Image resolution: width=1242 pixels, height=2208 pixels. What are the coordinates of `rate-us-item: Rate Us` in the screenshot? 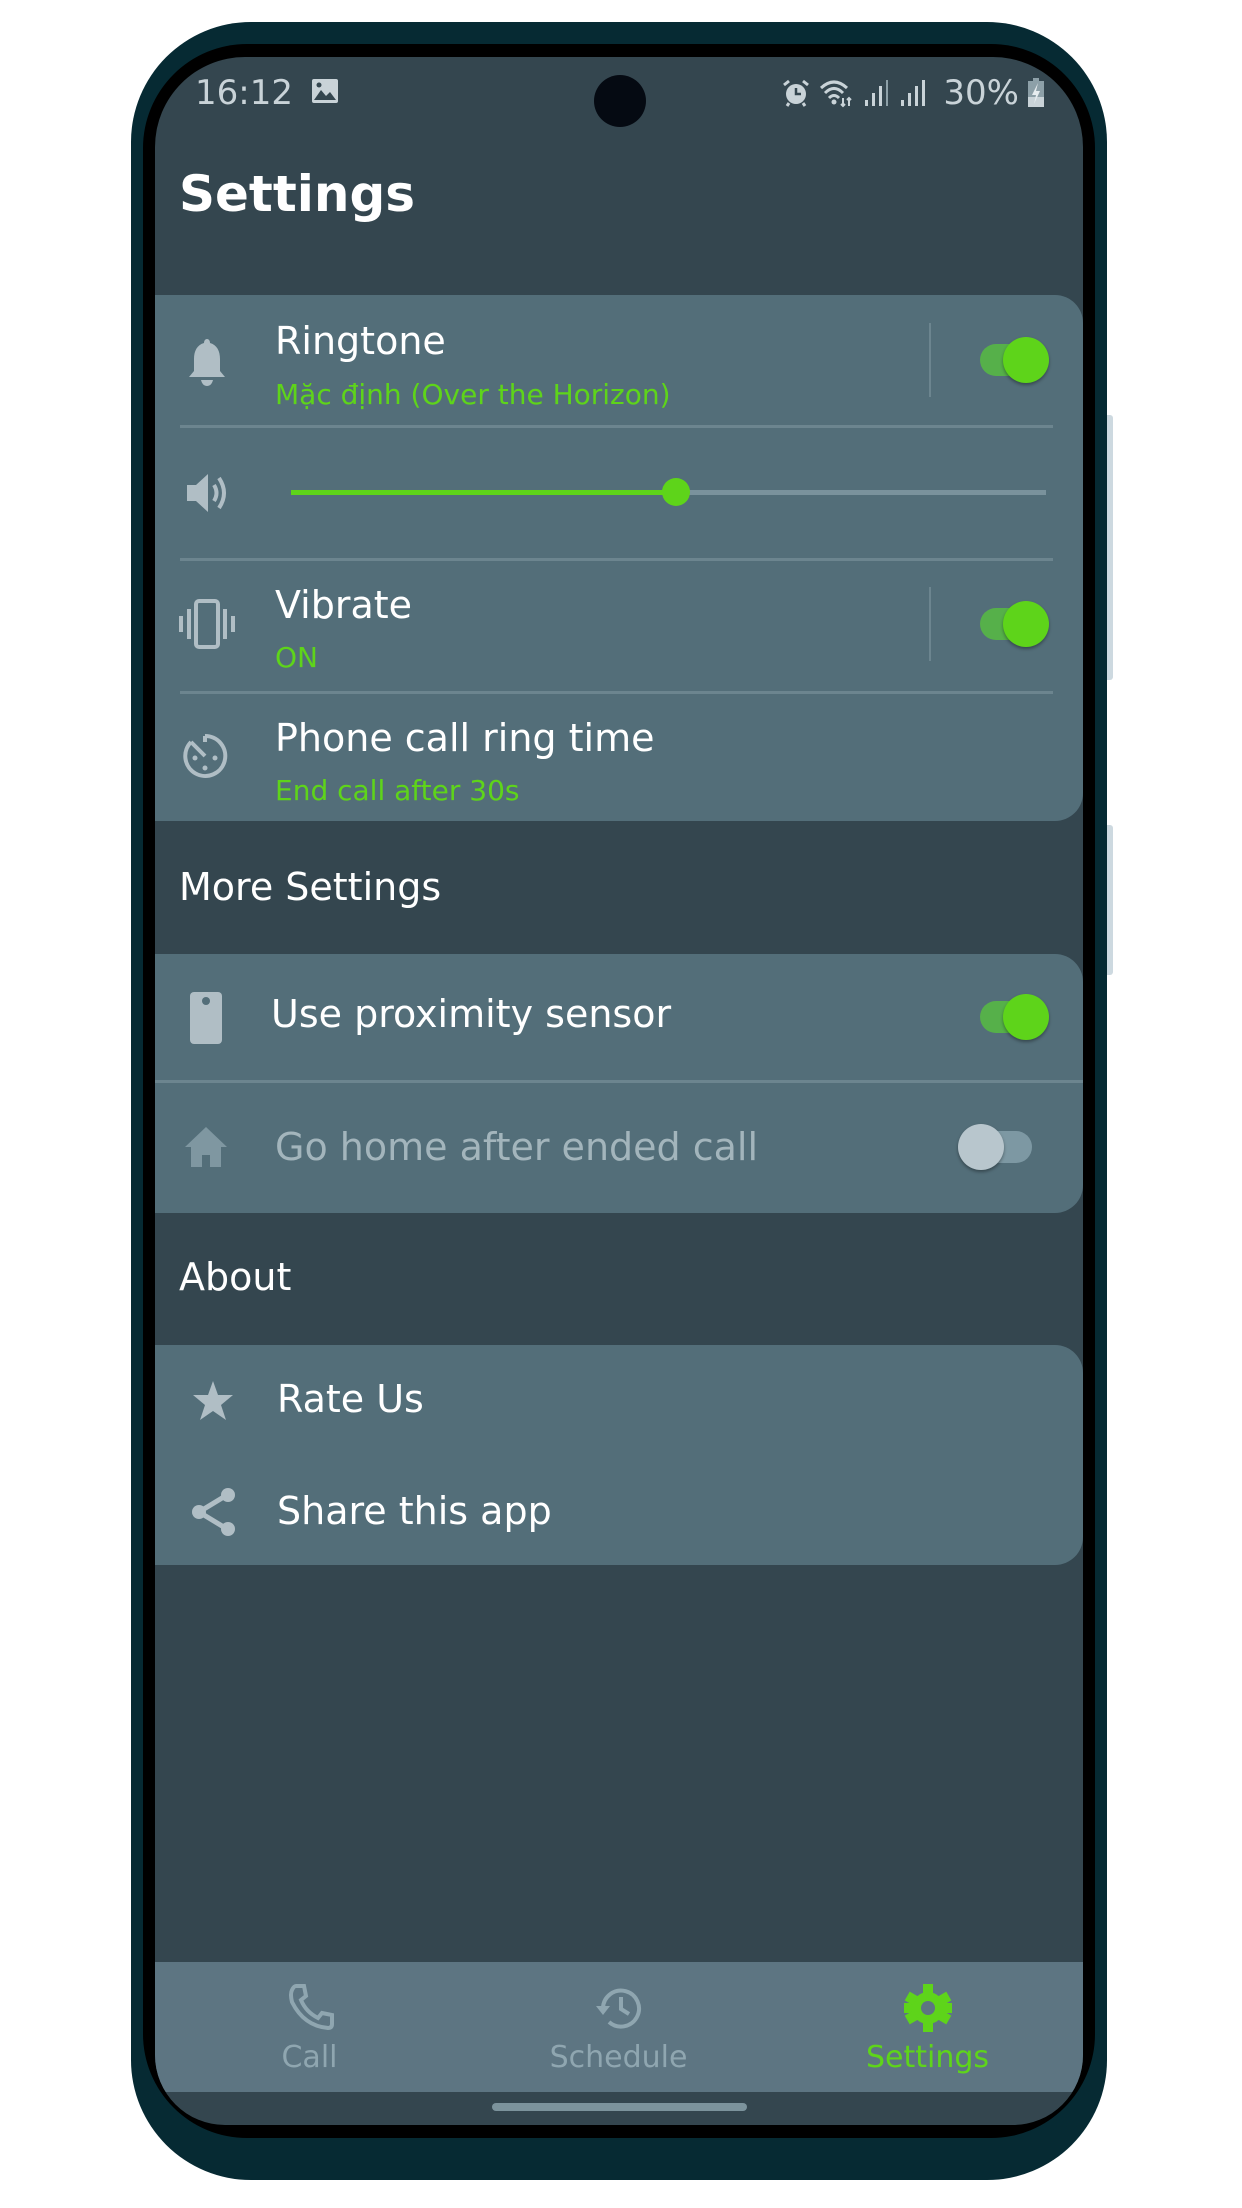 It's located at (619, 1400).